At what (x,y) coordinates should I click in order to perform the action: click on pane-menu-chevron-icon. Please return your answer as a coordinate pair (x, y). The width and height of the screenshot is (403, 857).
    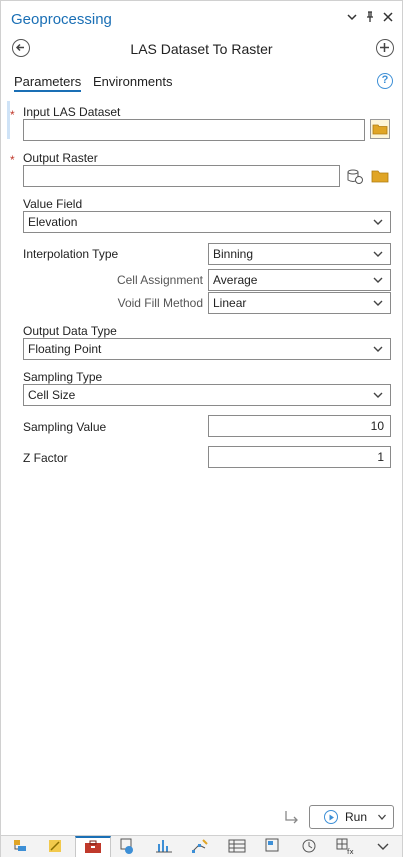
    Looking at the image, I should click on (352, 18).